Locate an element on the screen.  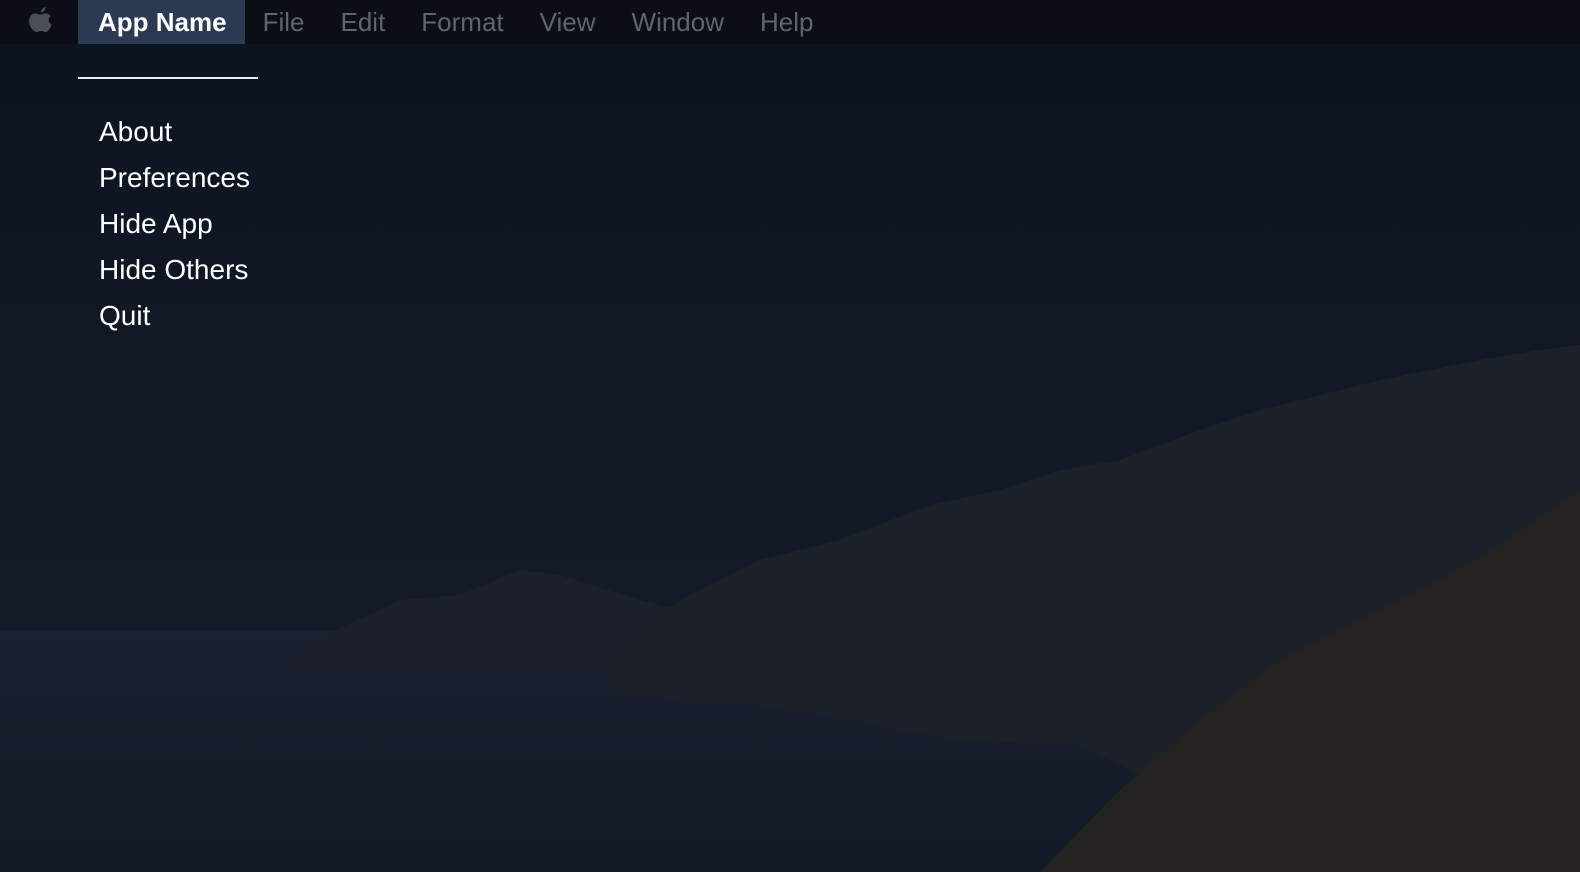
apple-menu-button is located at coordinates (39, 22).